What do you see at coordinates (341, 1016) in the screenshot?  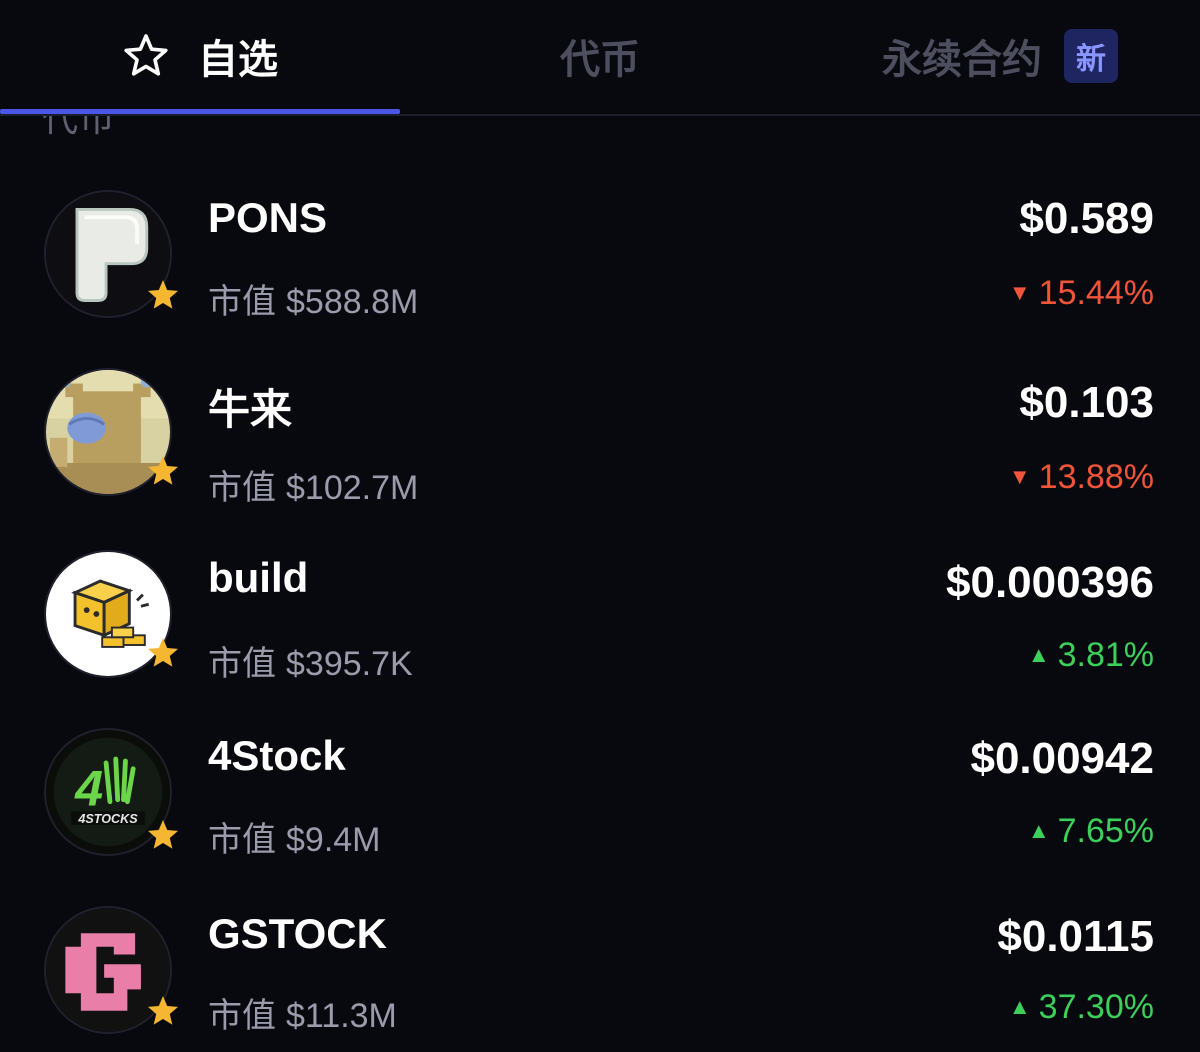 I see `market-cap-value: $11.3M` at bounding box center [341, 1016].